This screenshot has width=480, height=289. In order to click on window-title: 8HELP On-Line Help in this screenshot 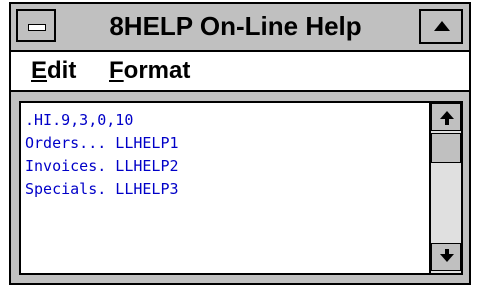, I will do `click(235, 26)`.